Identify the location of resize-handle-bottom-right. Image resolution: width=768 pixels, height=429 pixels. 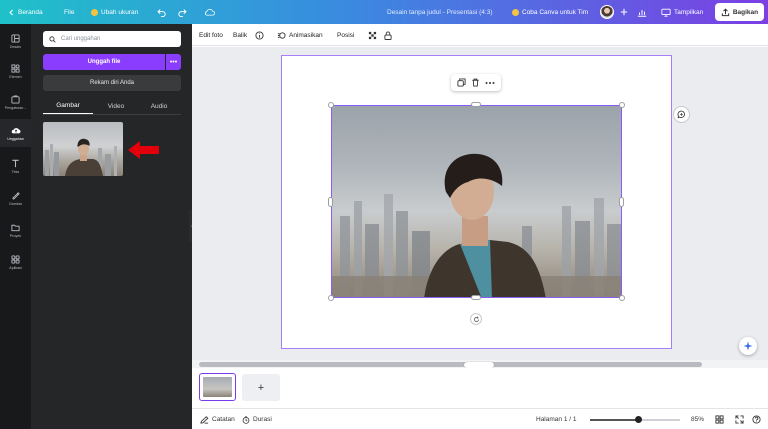
(622, 298).